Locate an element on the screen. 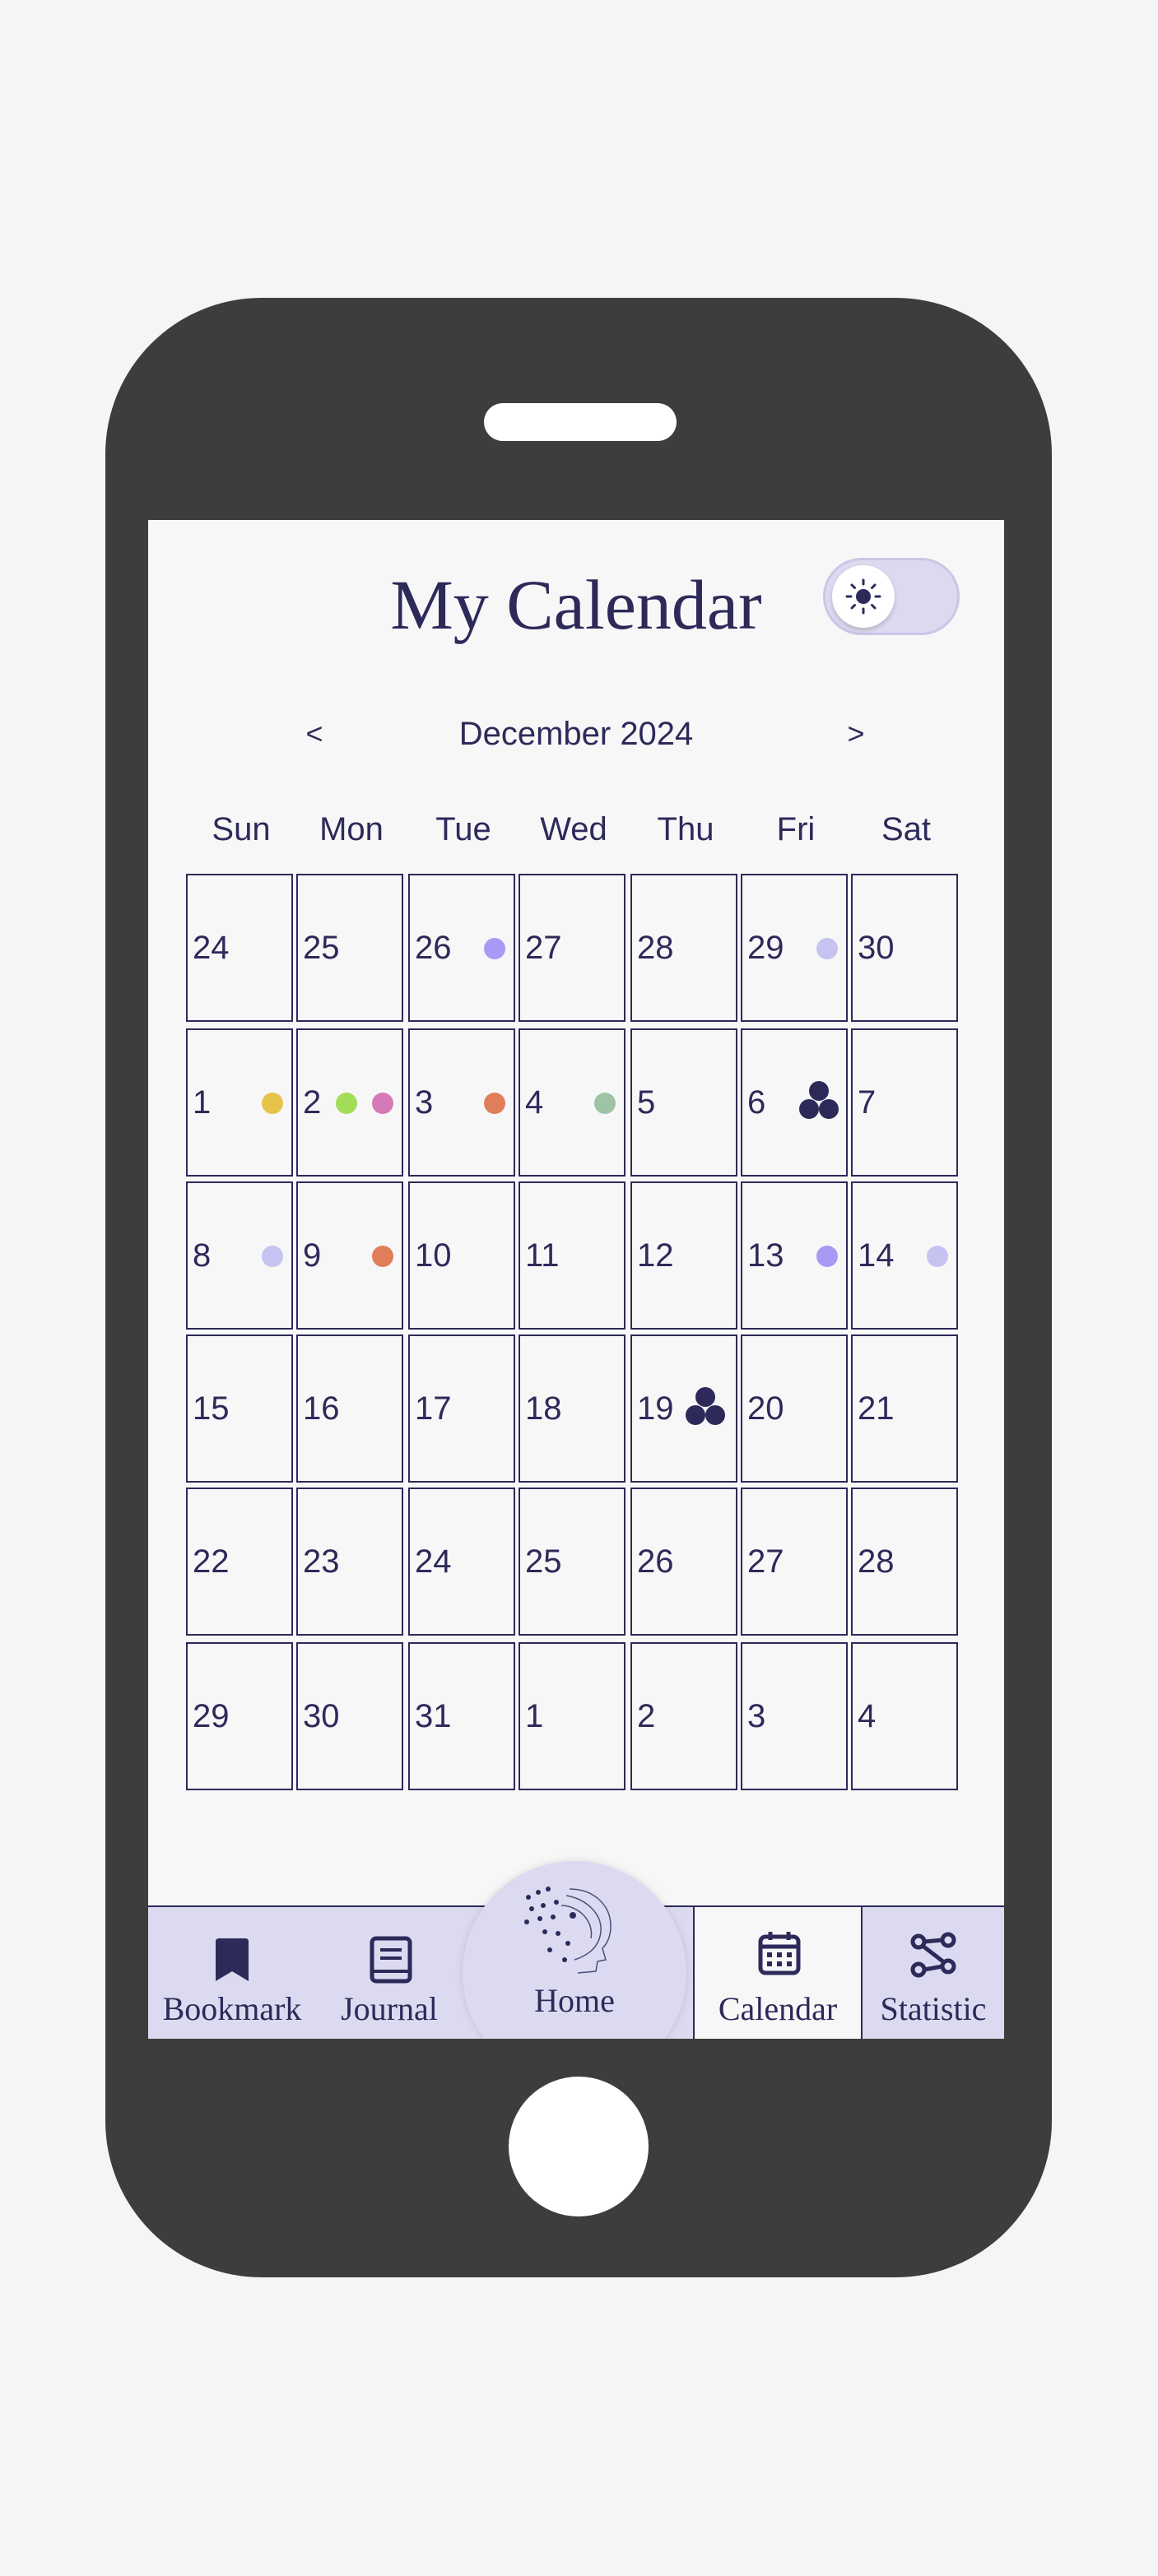 This screenshot has height=2576, width=1158. calendar-day-cell: 5 is located at coordinates (683, 1102).